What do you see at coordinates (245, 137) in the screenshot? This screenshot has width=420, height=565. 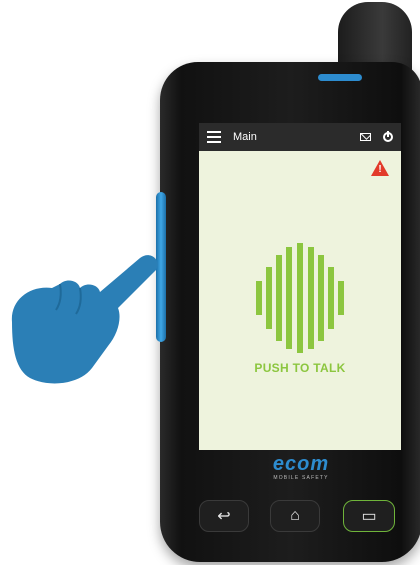 I see `app-title: Main` at bounding box center [245, 137].